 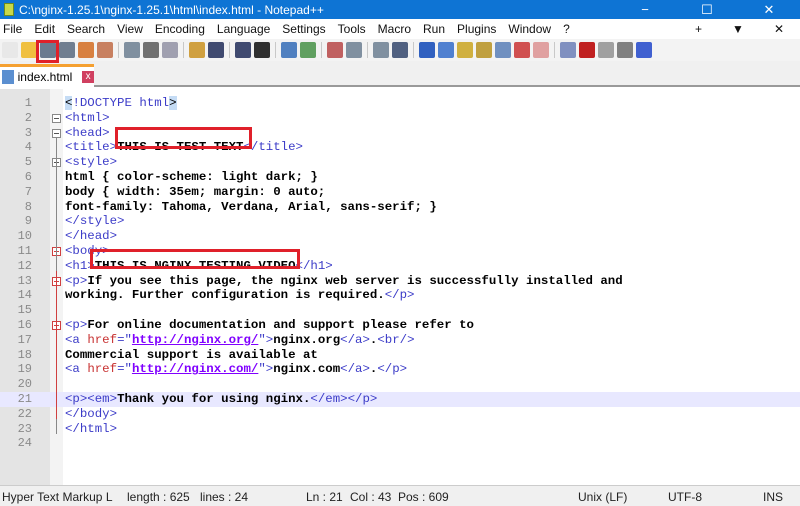 What do you see at coordinates (354, 50) in the screenshot?
I see `sync-v-icon` at bounding box center [354, 50].